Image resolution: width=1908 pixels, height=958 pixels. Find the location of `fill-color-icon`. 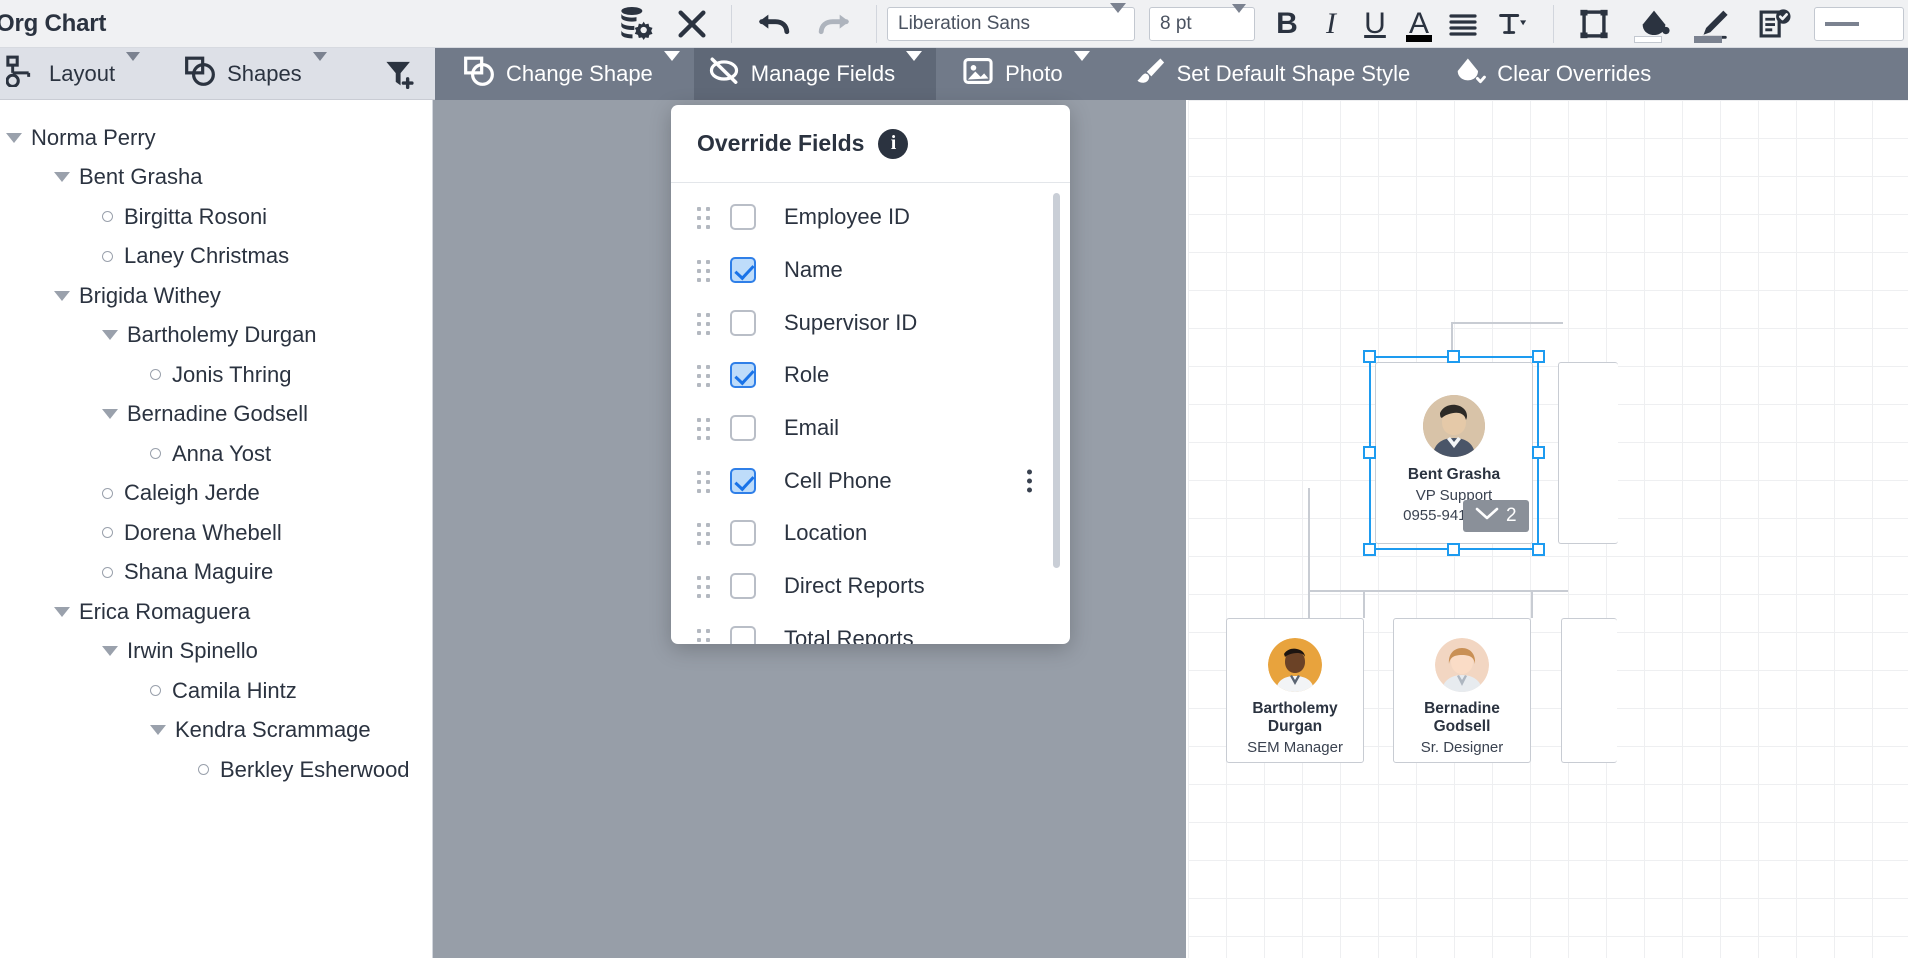

fill-color-icon is located at coordinates (1654, 24).